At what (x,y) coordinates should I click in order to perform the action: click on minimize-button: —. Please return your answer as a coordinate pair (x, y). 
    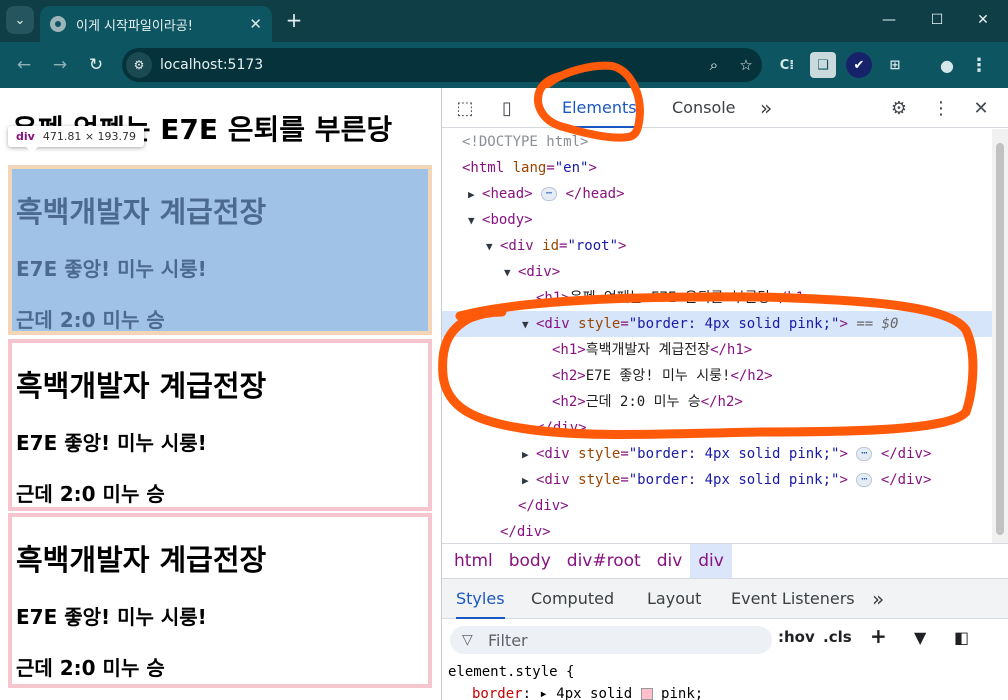
    Looking at the image, I should click on (889, 20).